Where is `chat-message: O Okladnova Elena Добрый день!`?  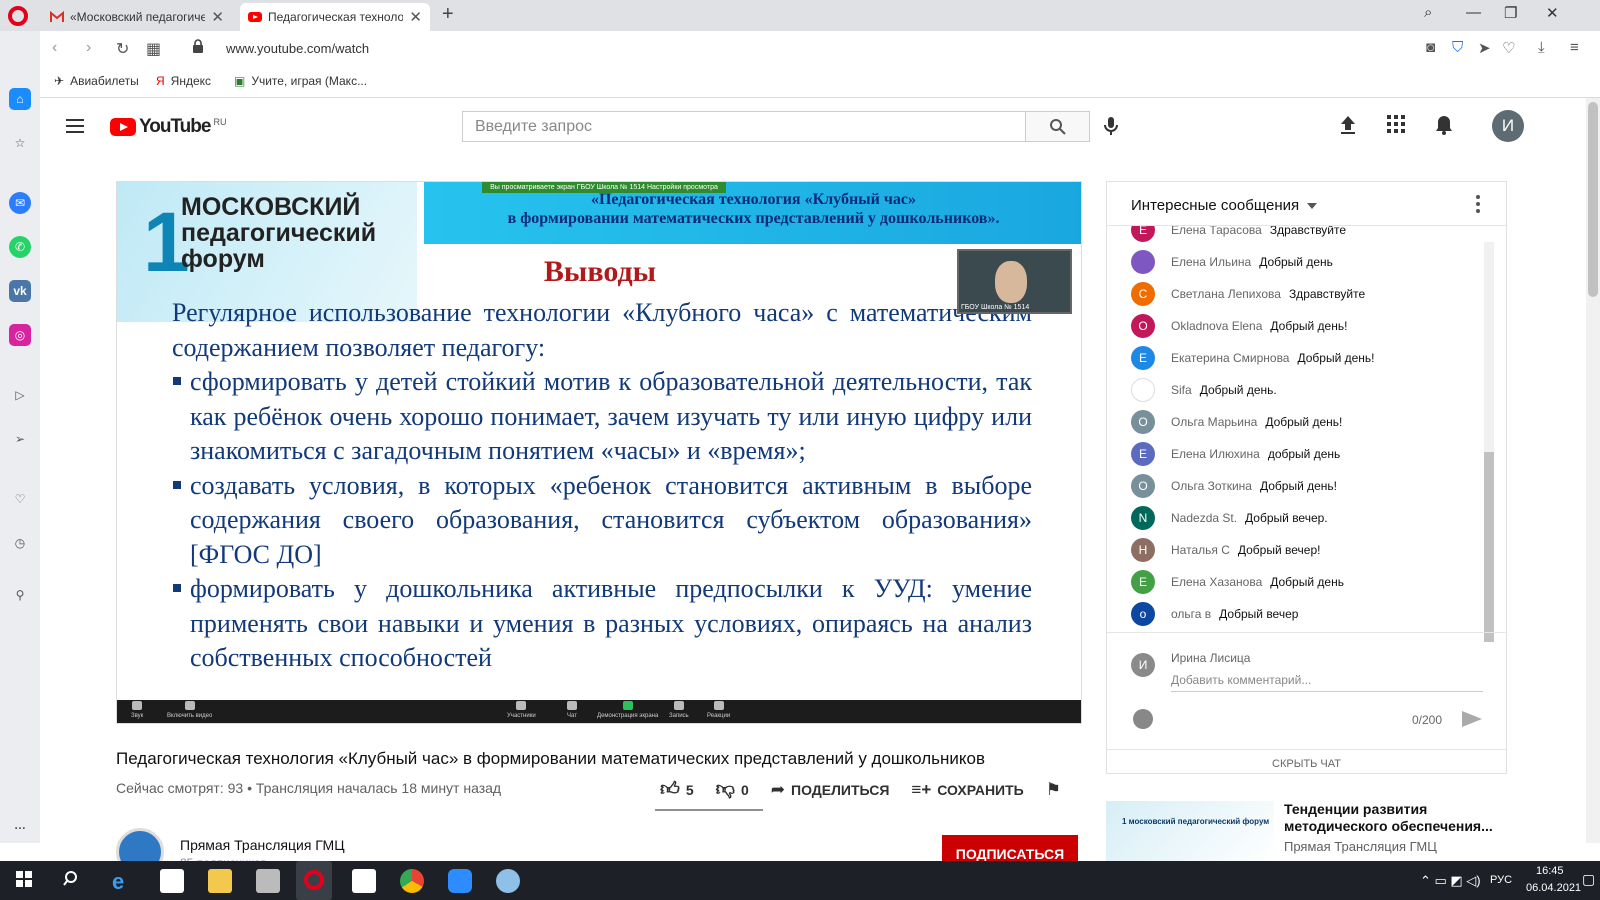
chat-message: O Okladnova Elena Добрый день! is located at coordinates (1239, 326).